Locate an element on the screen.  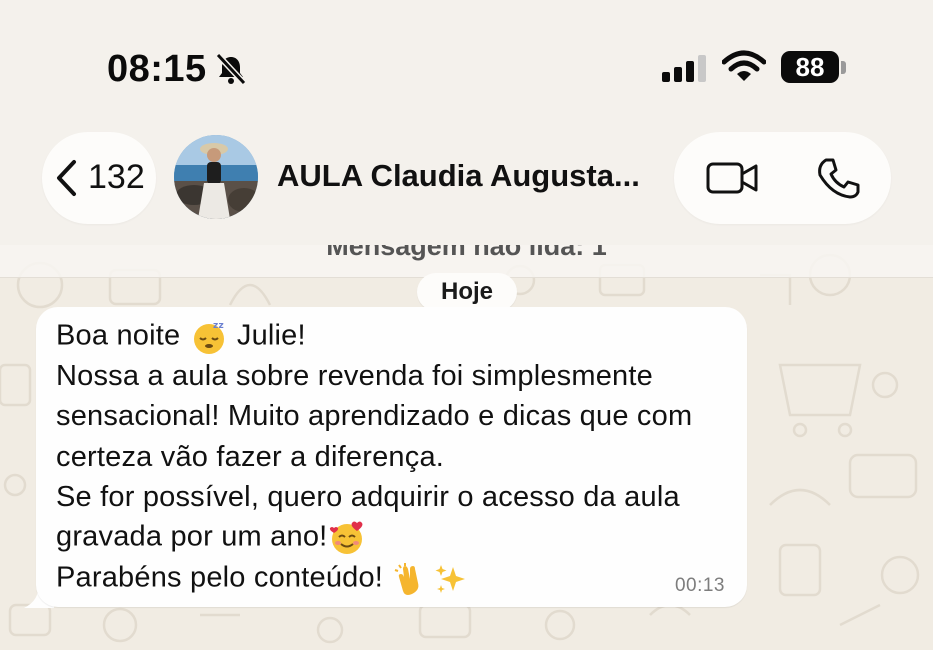
unread-banner-text: Mensagem não lida: 1 is located at coordinates (466, 253).